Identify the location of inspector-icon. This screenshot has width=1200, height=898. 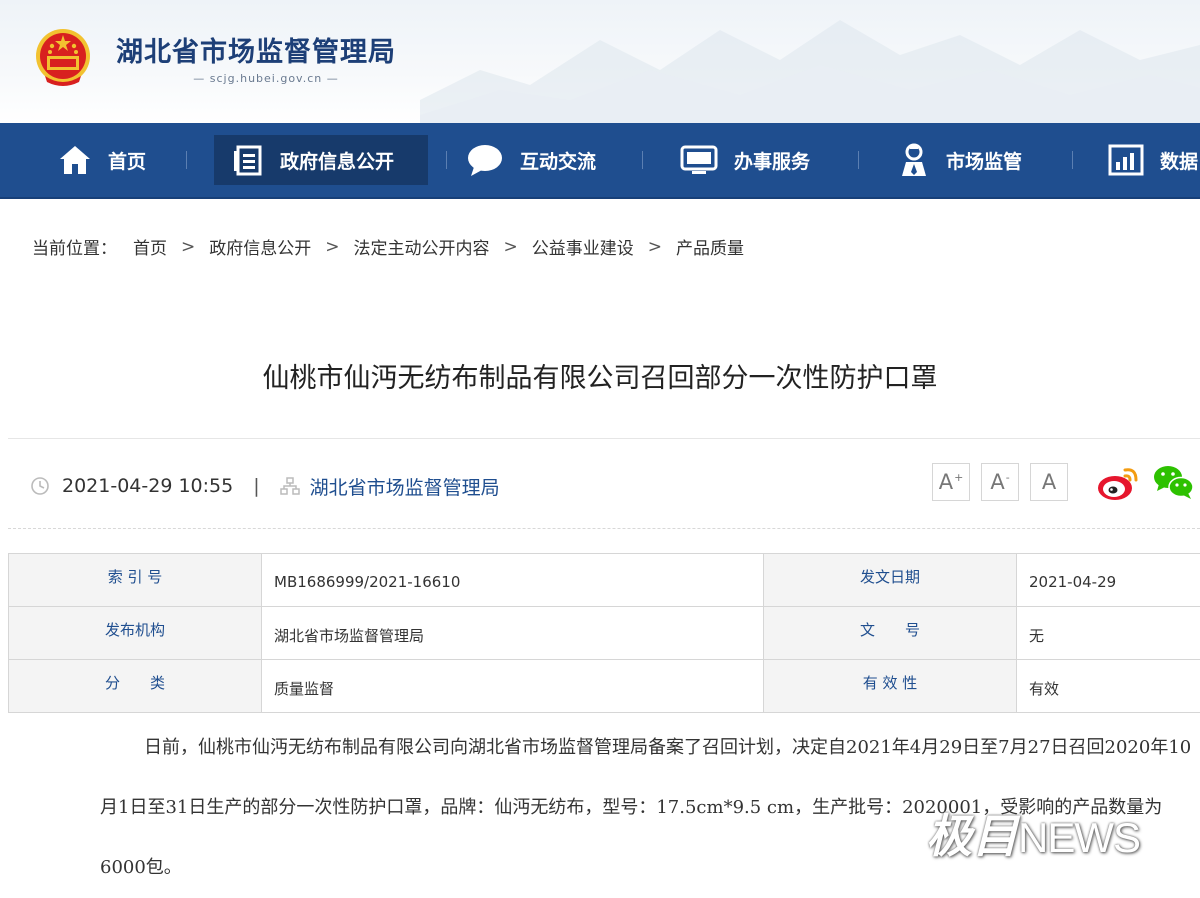
(914, 160).